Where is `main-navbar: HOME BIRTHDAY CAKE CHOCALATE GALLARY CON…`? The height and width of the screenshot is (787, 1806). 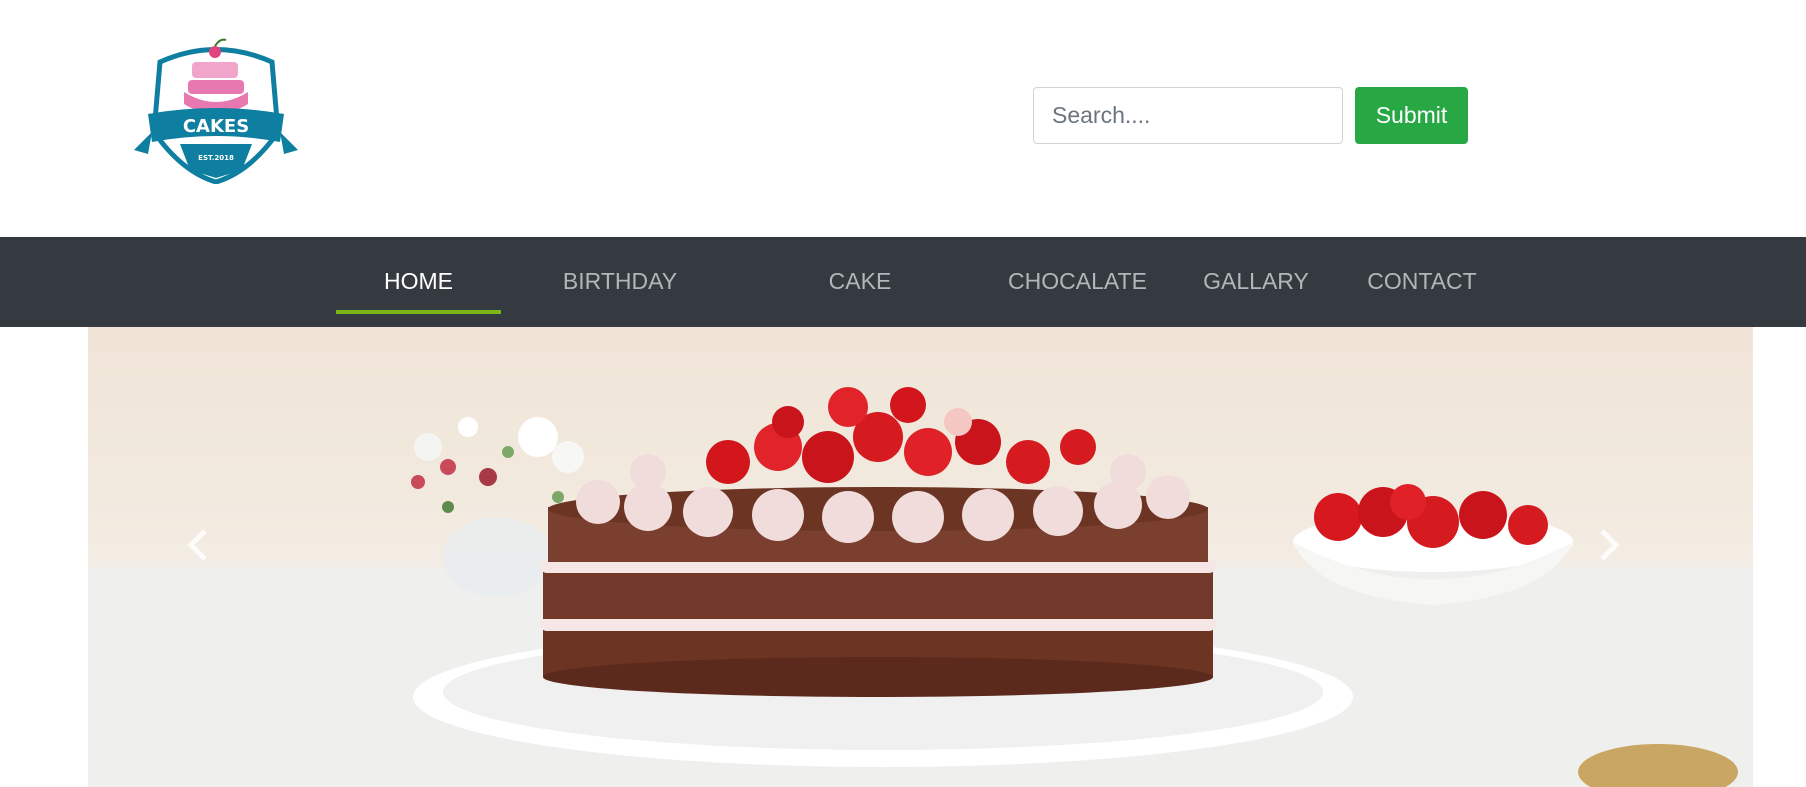 main-navbar: HOME BIRTHDAY CAKE CHOCALATE GALLARY CON… is located at coordinates (903, 282).